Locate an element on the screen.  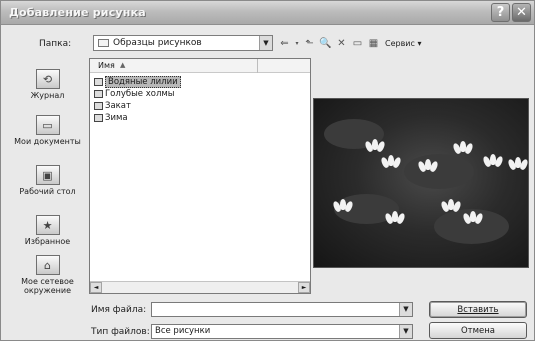
dialog-title: Добавление рисунка is located at coordinates (77, 12).